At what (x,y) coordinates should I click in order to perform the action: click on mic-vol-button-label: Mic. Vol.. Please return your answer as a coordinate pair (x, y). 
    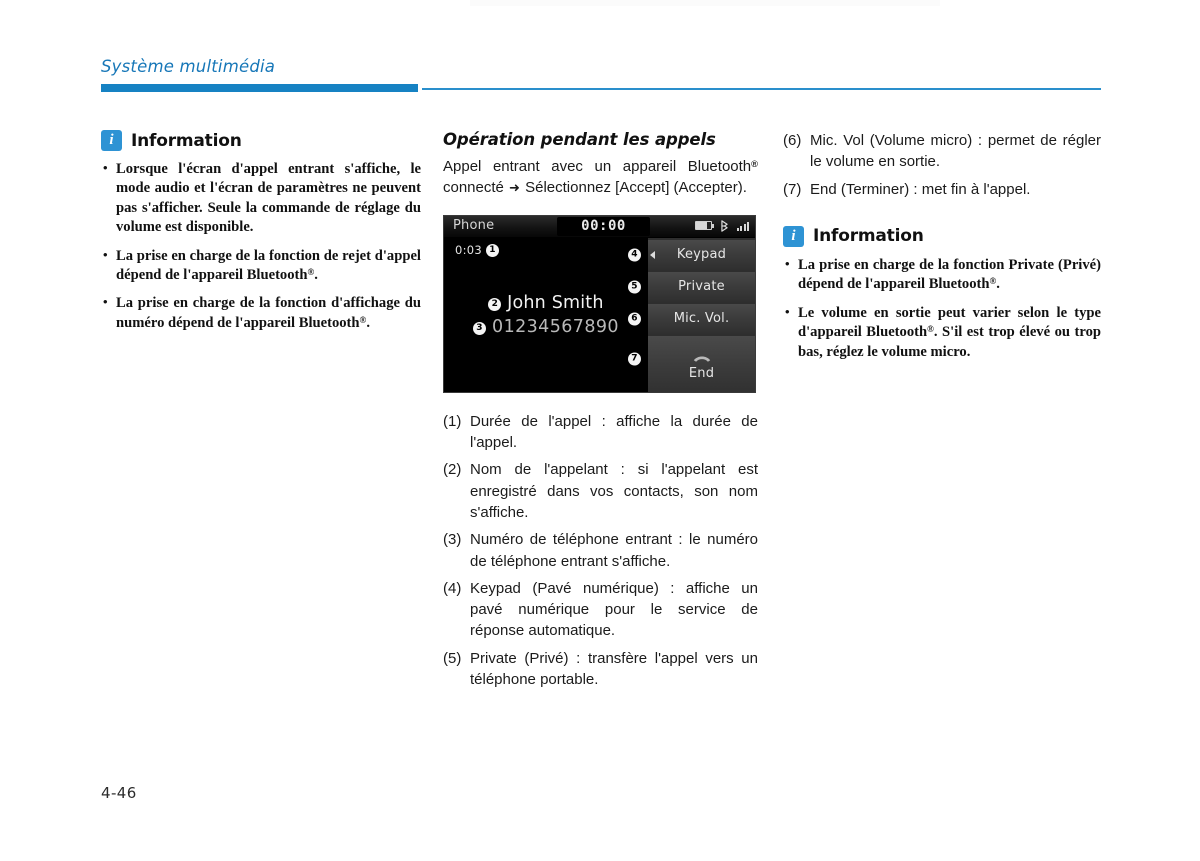
    Looking at the image, I should click on (701, 319).